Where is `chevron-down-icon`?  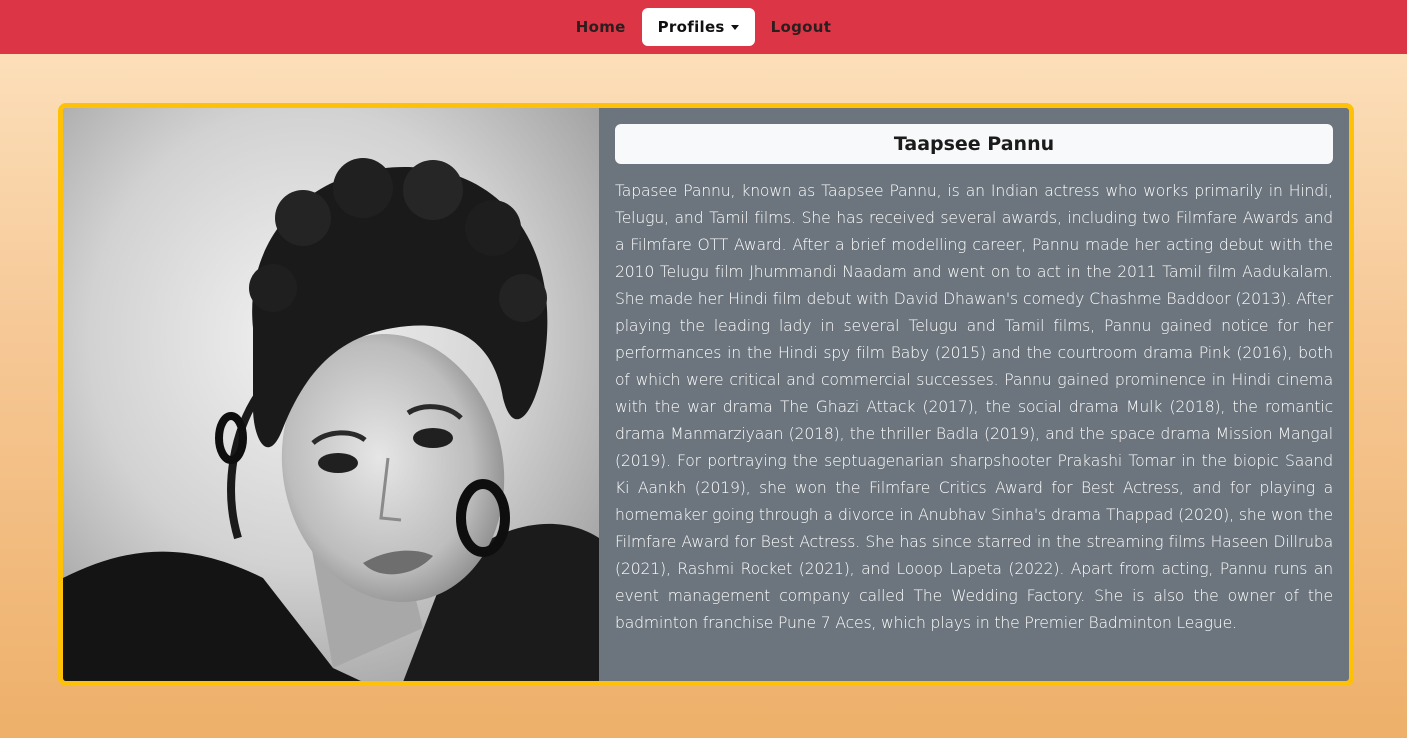 chevron-down-icon is located at coordinates (734, 27).